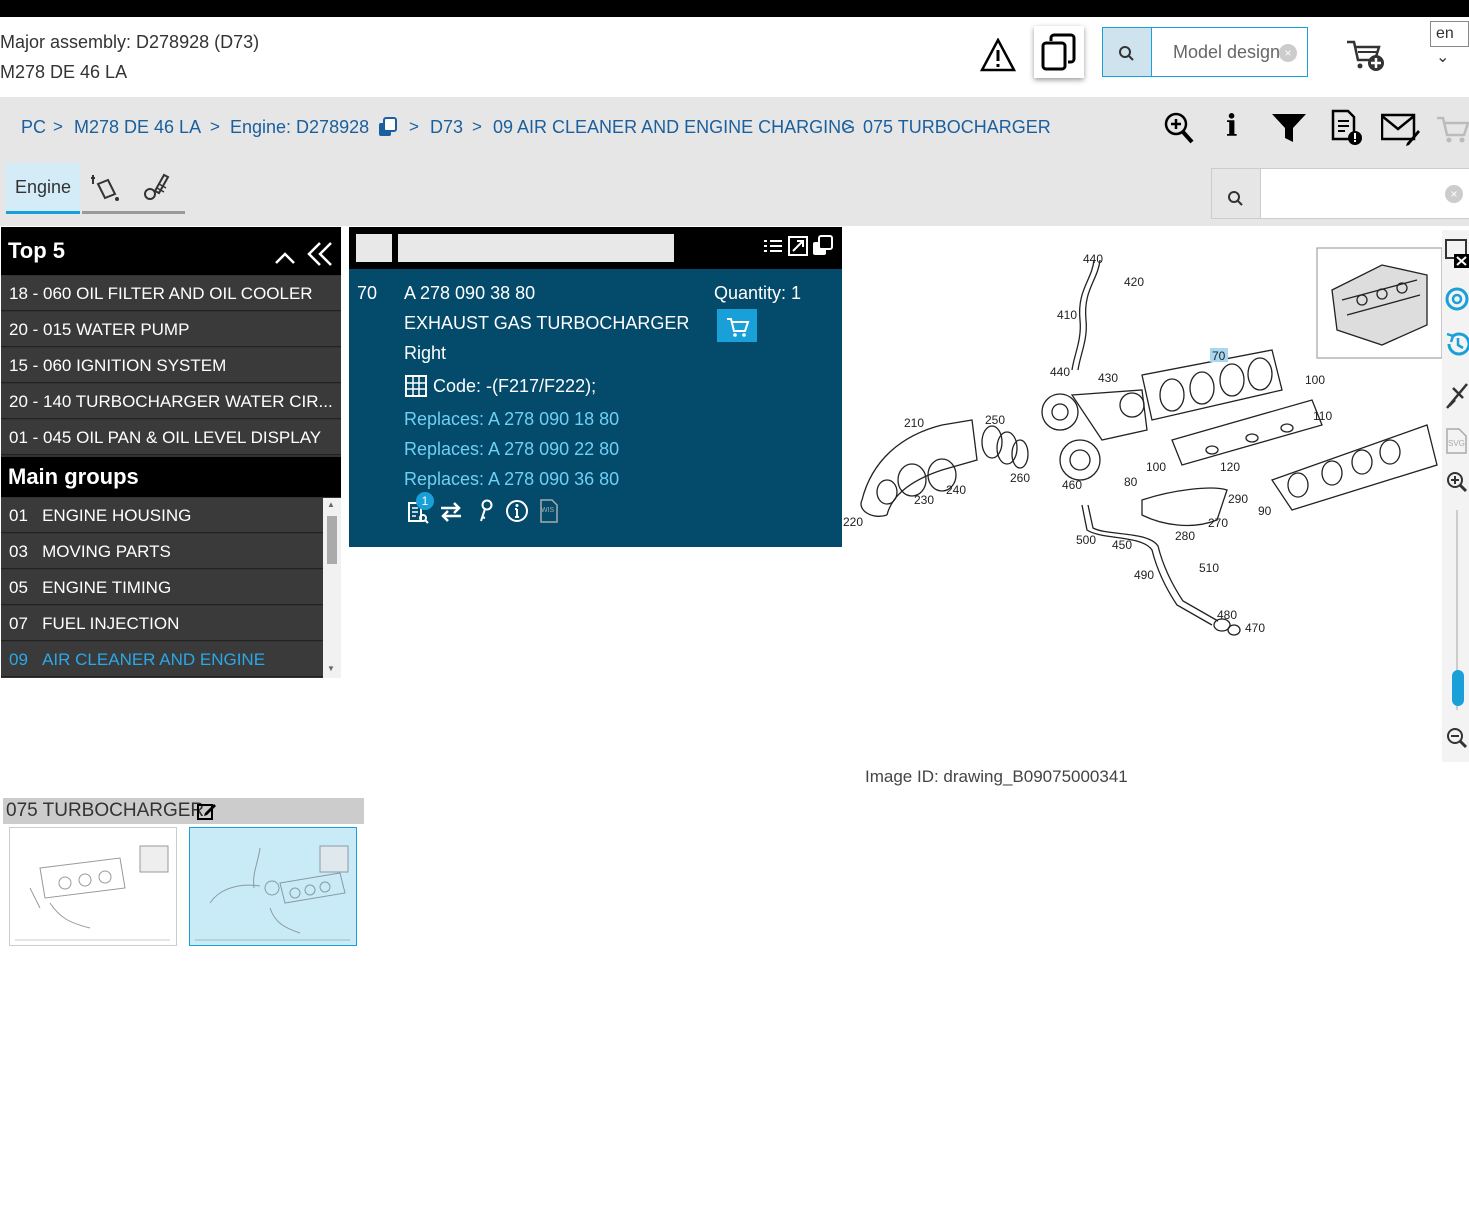  Describe the element at coordinates (1020, 478) in the screenshot. I see `callout-label: 260` at that location.